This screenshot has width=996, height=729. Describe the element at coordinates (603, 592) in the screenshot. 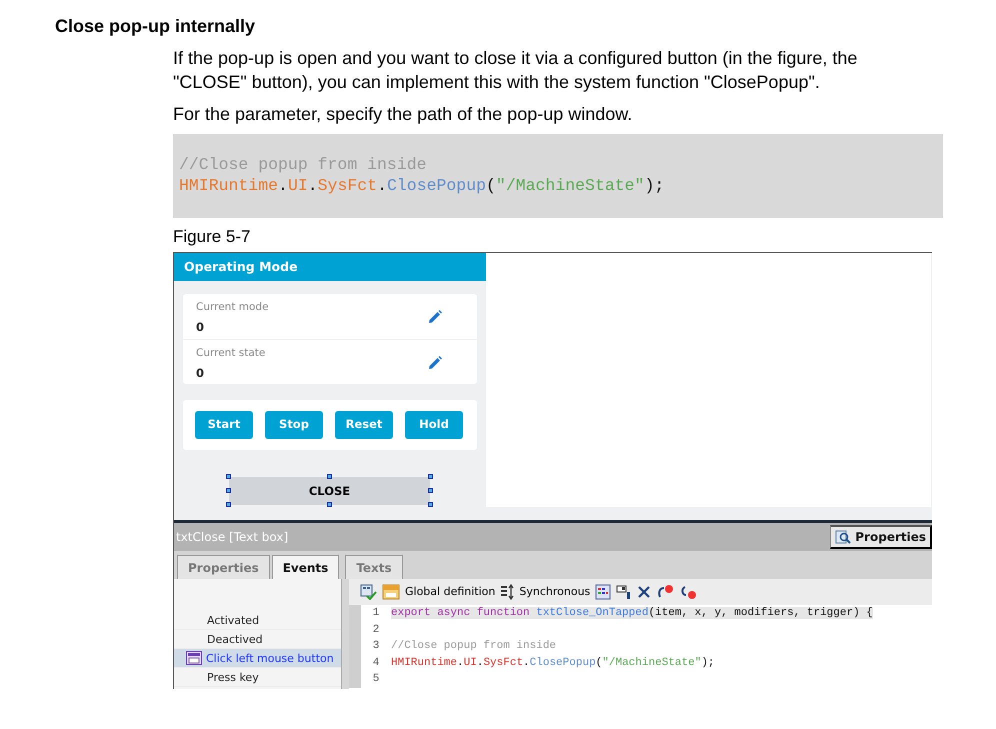

I see `grid-icon` at that location.